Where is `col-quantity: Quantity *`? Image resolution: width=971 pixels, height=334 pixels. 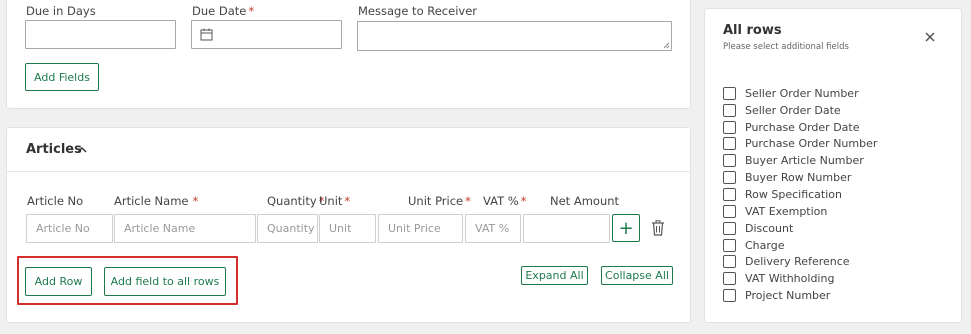
col-quantity: Quantity * is located at coordinates (296, 201).